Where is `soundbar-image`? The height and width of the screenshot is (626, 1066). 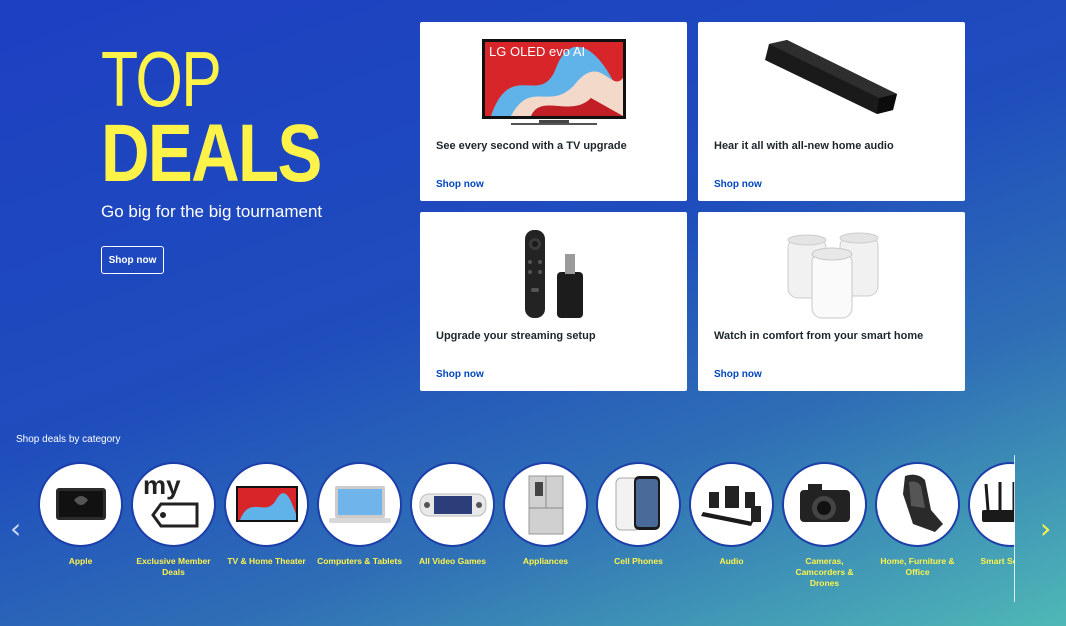
soundbar-image is located at coordinates (832, 82).